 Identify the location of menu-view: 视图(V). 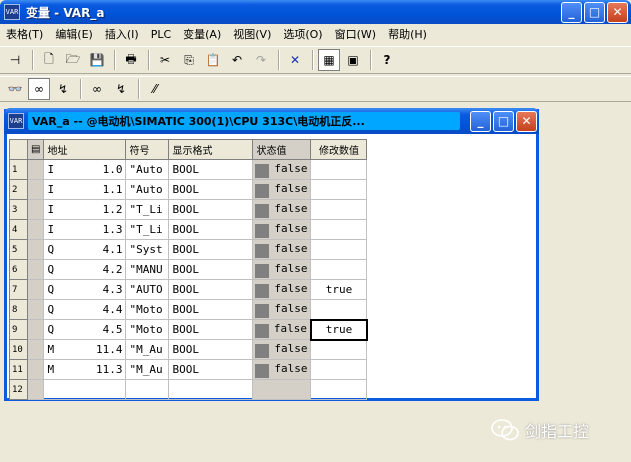
(252, 34).